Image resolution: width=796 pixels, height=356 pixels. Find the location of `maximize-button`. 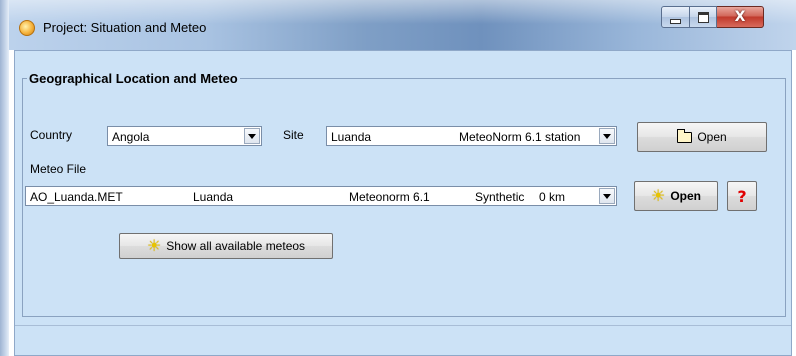

maximize-button is located at coordinates (703, 17).